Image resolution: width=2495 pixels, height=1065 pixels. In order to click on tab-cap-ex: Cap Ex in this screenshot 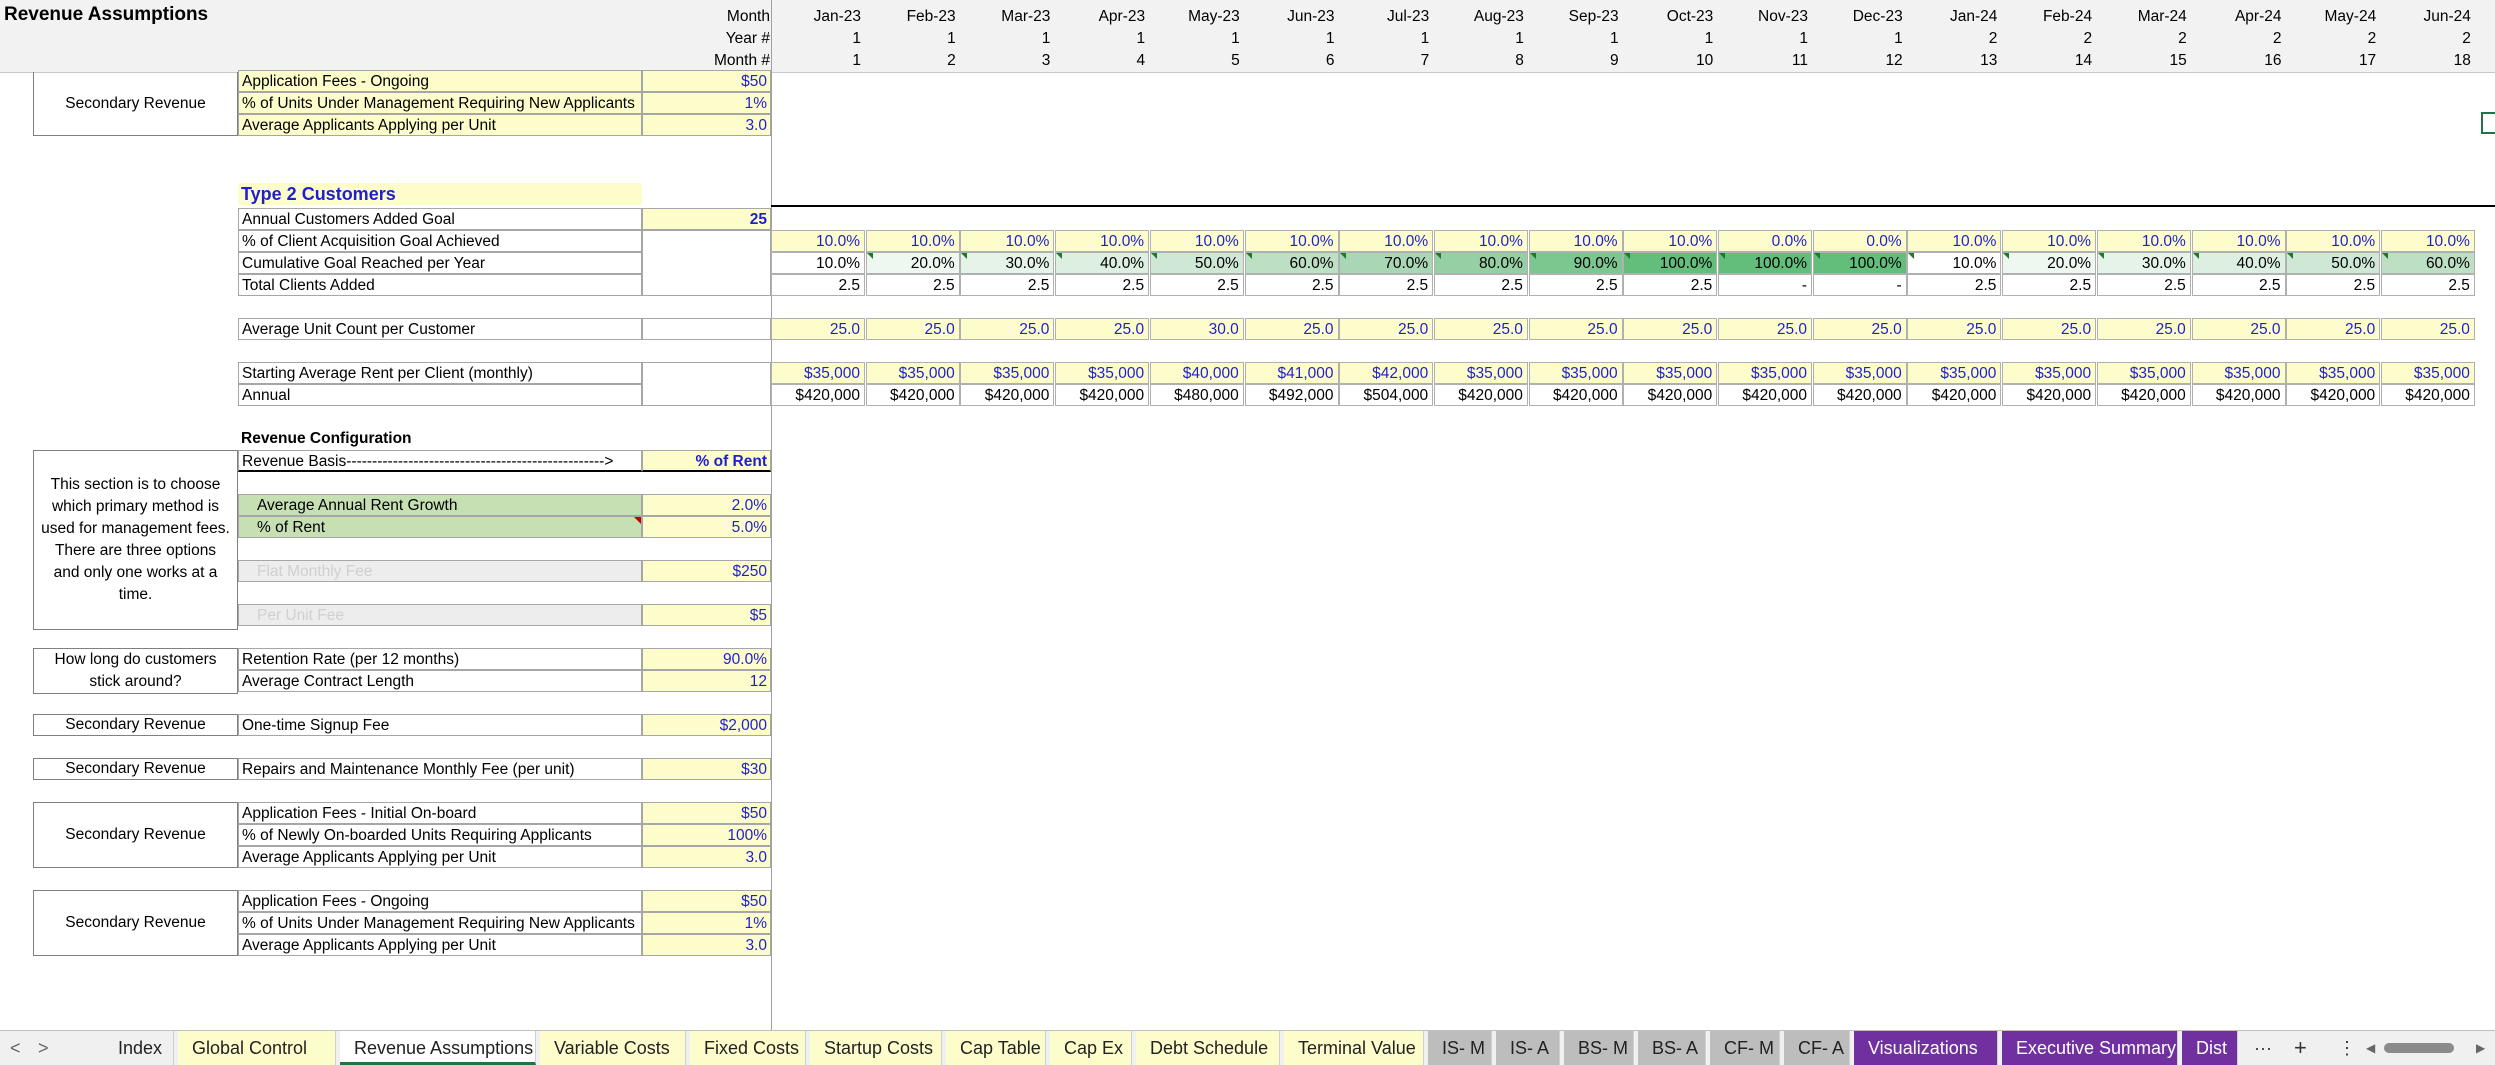, I will do `click(1091, 1048)`.